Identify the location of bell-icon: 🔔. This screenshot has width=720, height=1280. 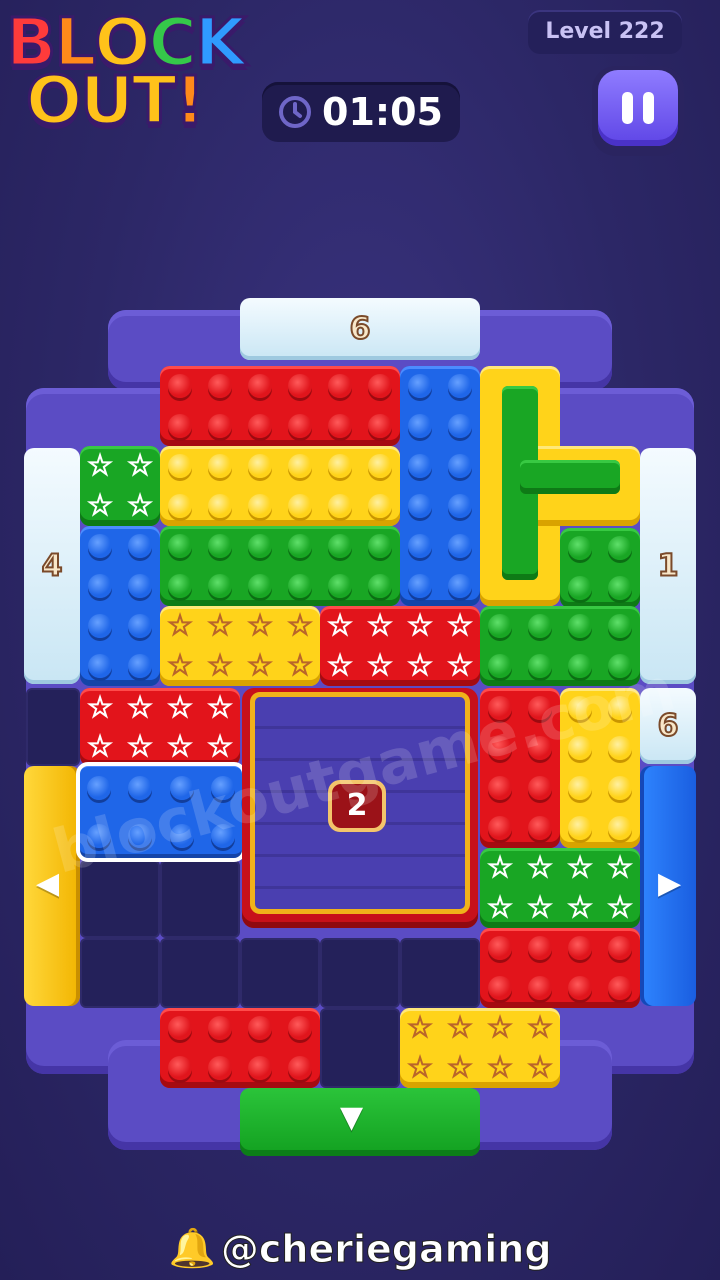
(192, 1248).